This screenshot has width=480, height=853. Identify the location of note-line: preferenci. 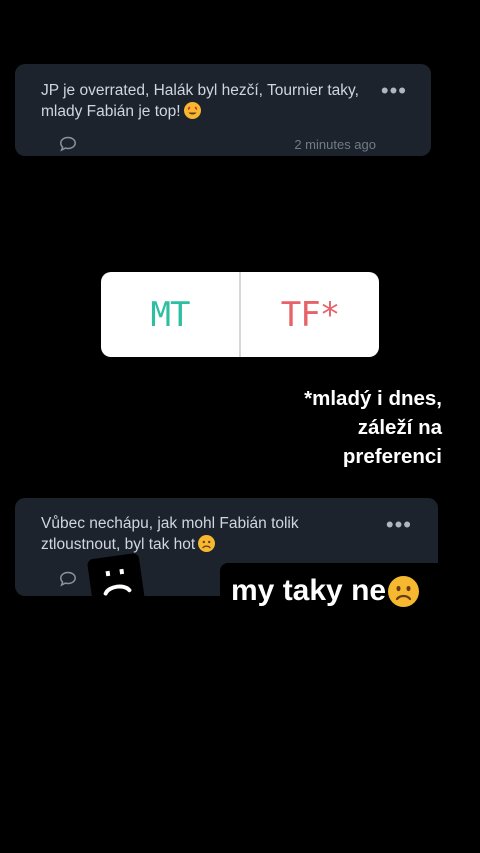
(392, 456).